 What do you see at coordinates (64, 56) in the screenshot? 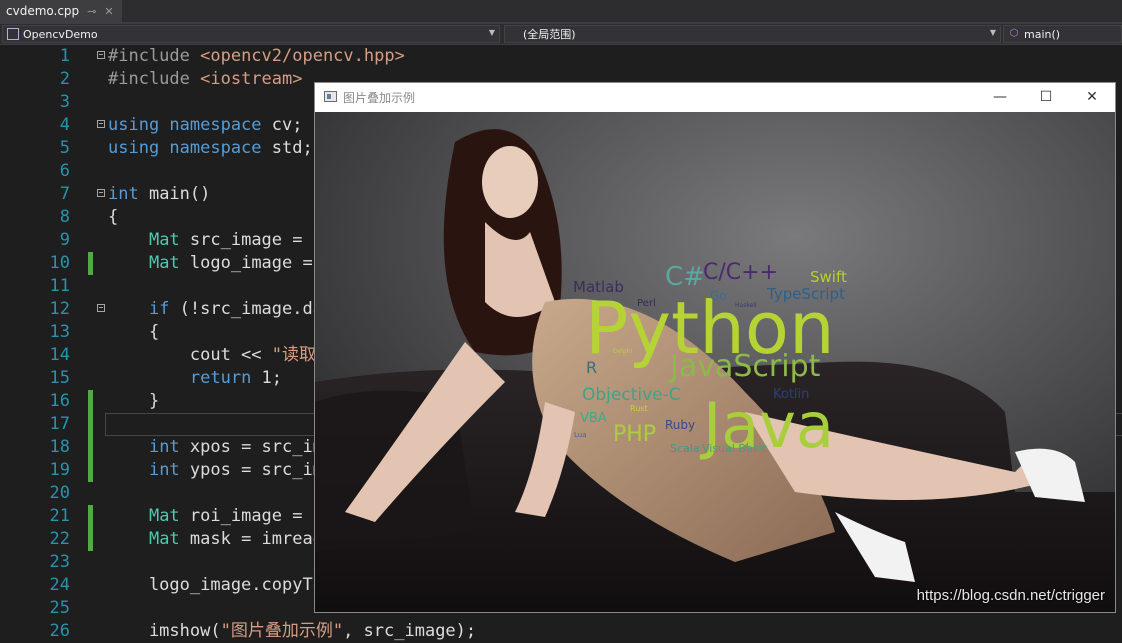
I see `line-number: 1` at bounding box center [64, 56].